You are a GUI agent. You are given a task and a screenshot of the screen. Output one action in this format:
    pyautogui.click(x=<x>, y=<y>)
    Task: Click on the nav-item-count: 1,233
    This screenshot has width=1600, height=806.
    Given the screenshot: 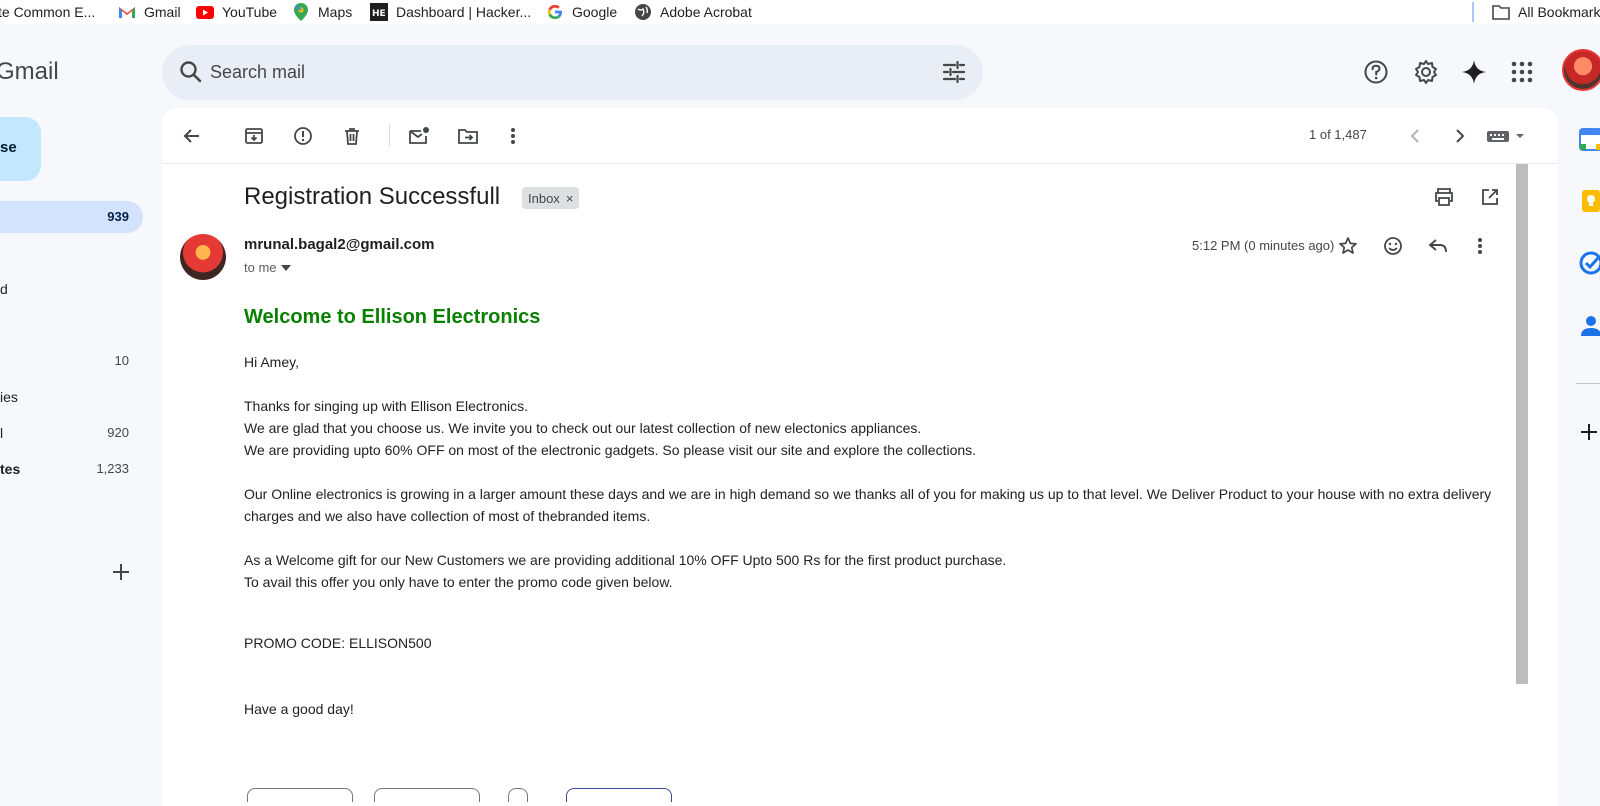 What is the action you would take?
    pyautogui.click(x=112, y=468)
    